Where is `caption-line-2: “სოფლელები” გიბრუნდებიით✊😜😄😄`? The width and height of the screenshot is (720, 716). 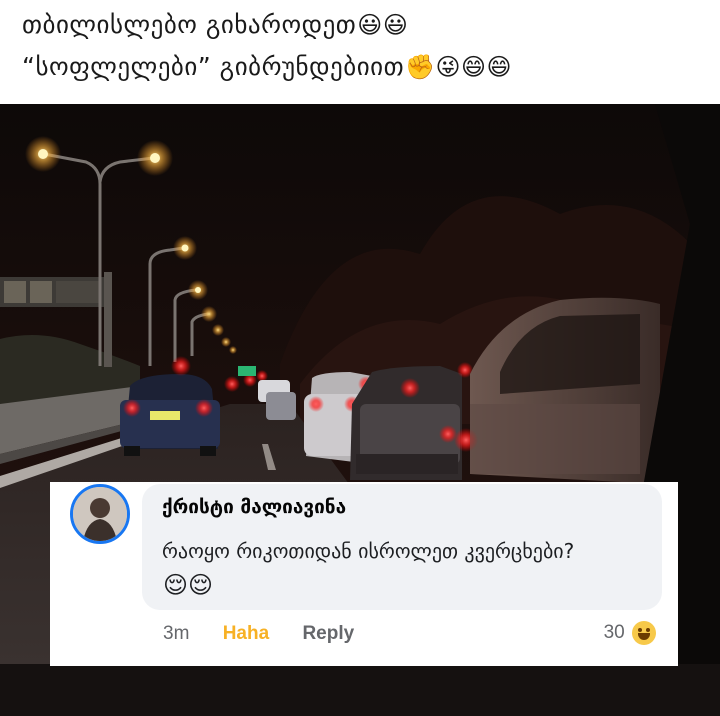 caption-line-2: “სოფლელები” გიბრუნდებიით✊😜😄😄 is located at coordinates (267, 66).